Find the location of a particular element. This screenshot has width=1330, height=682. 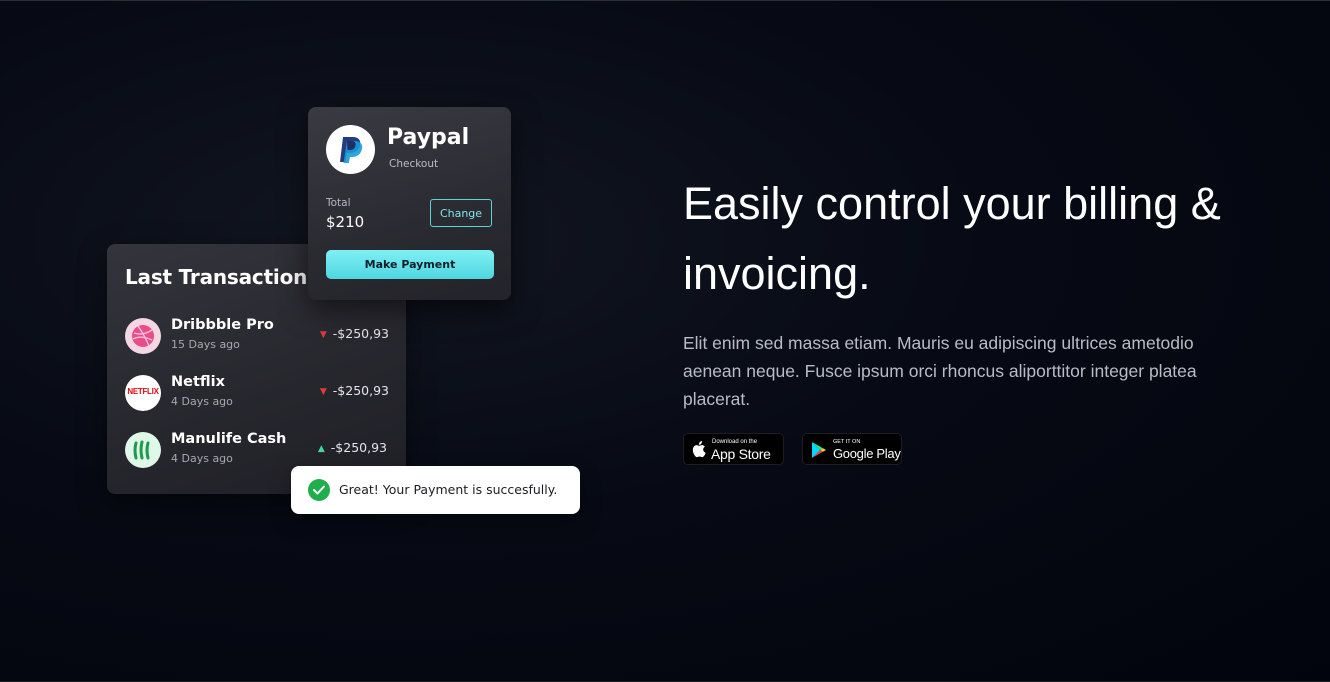

arrow-up-icon: ▲ is located at coordinates (321, 449).